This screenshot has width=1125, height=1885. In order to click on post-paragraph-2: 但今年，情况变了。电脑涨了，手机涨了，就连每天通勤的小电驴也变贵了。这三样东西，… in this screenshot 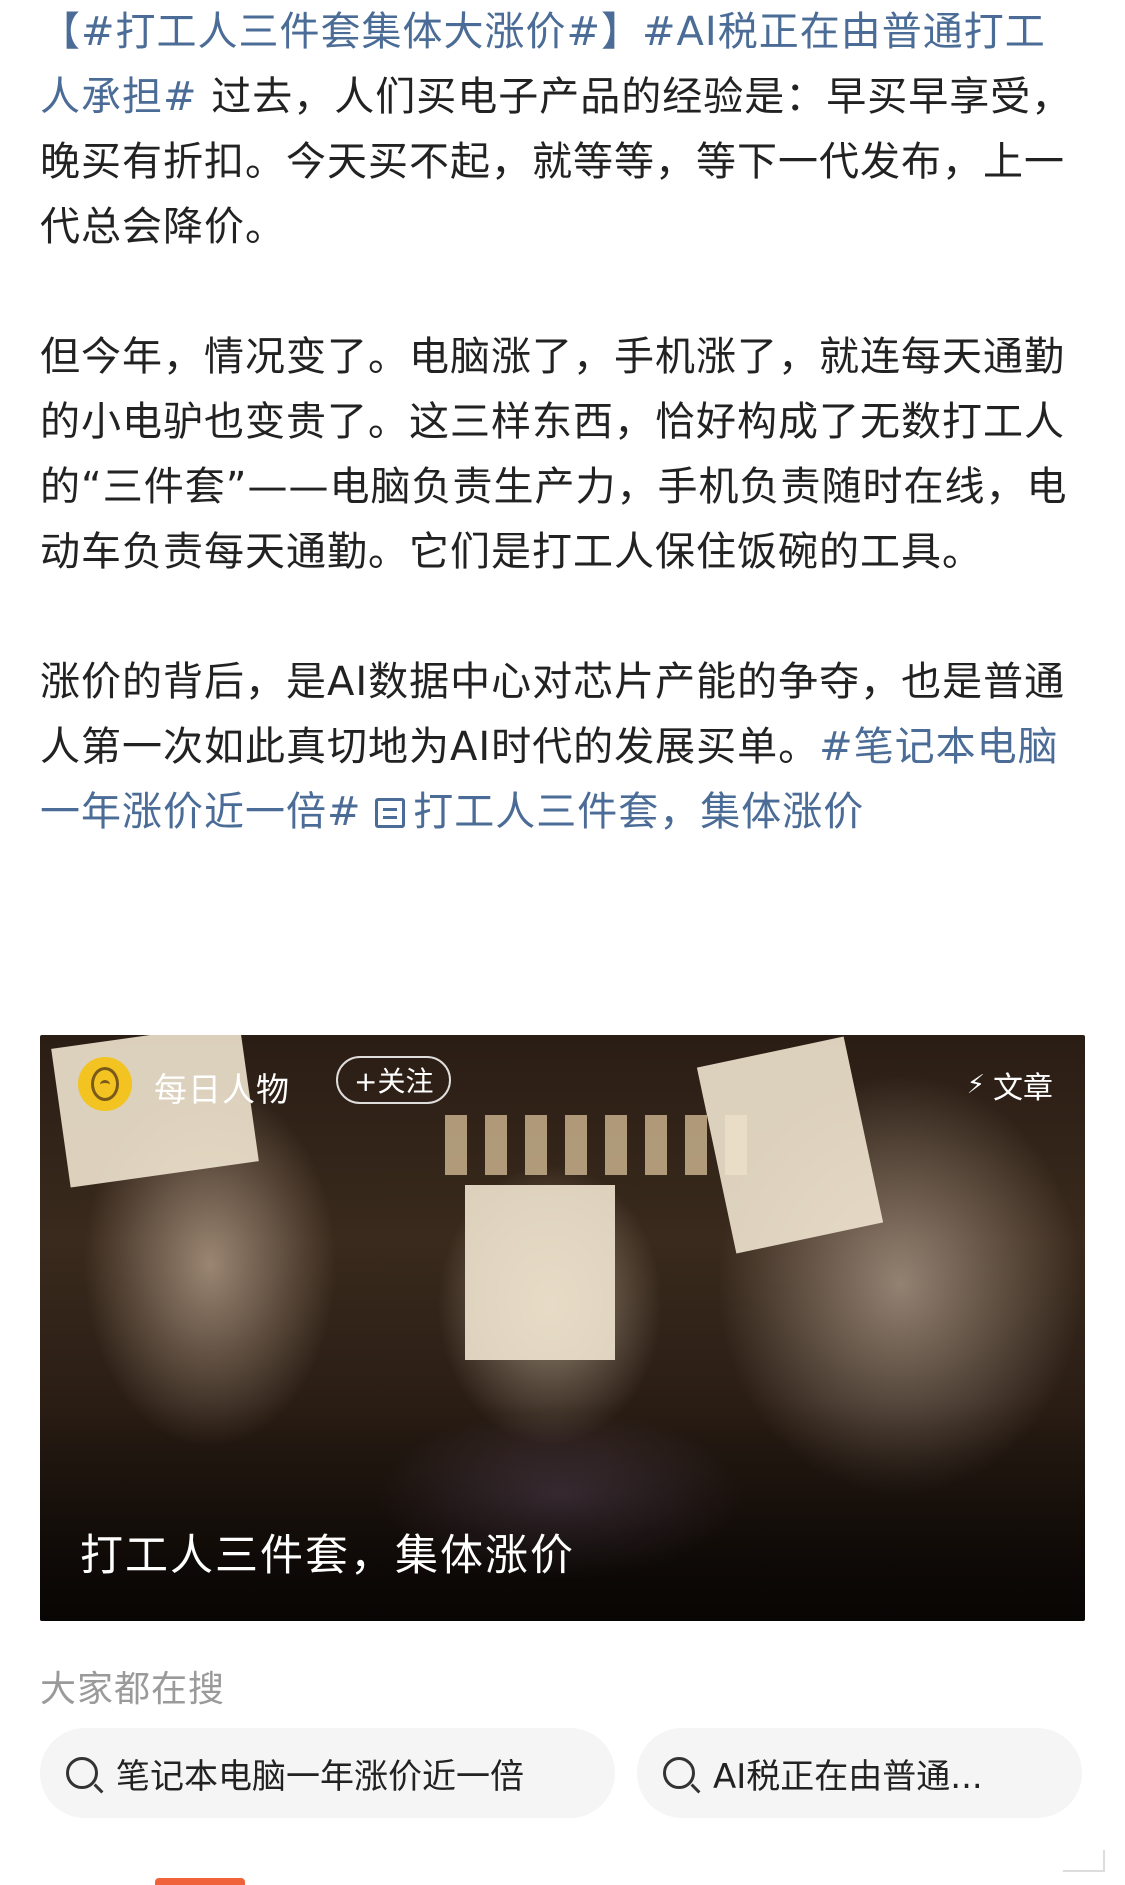, I will do `click(554, 454)`.